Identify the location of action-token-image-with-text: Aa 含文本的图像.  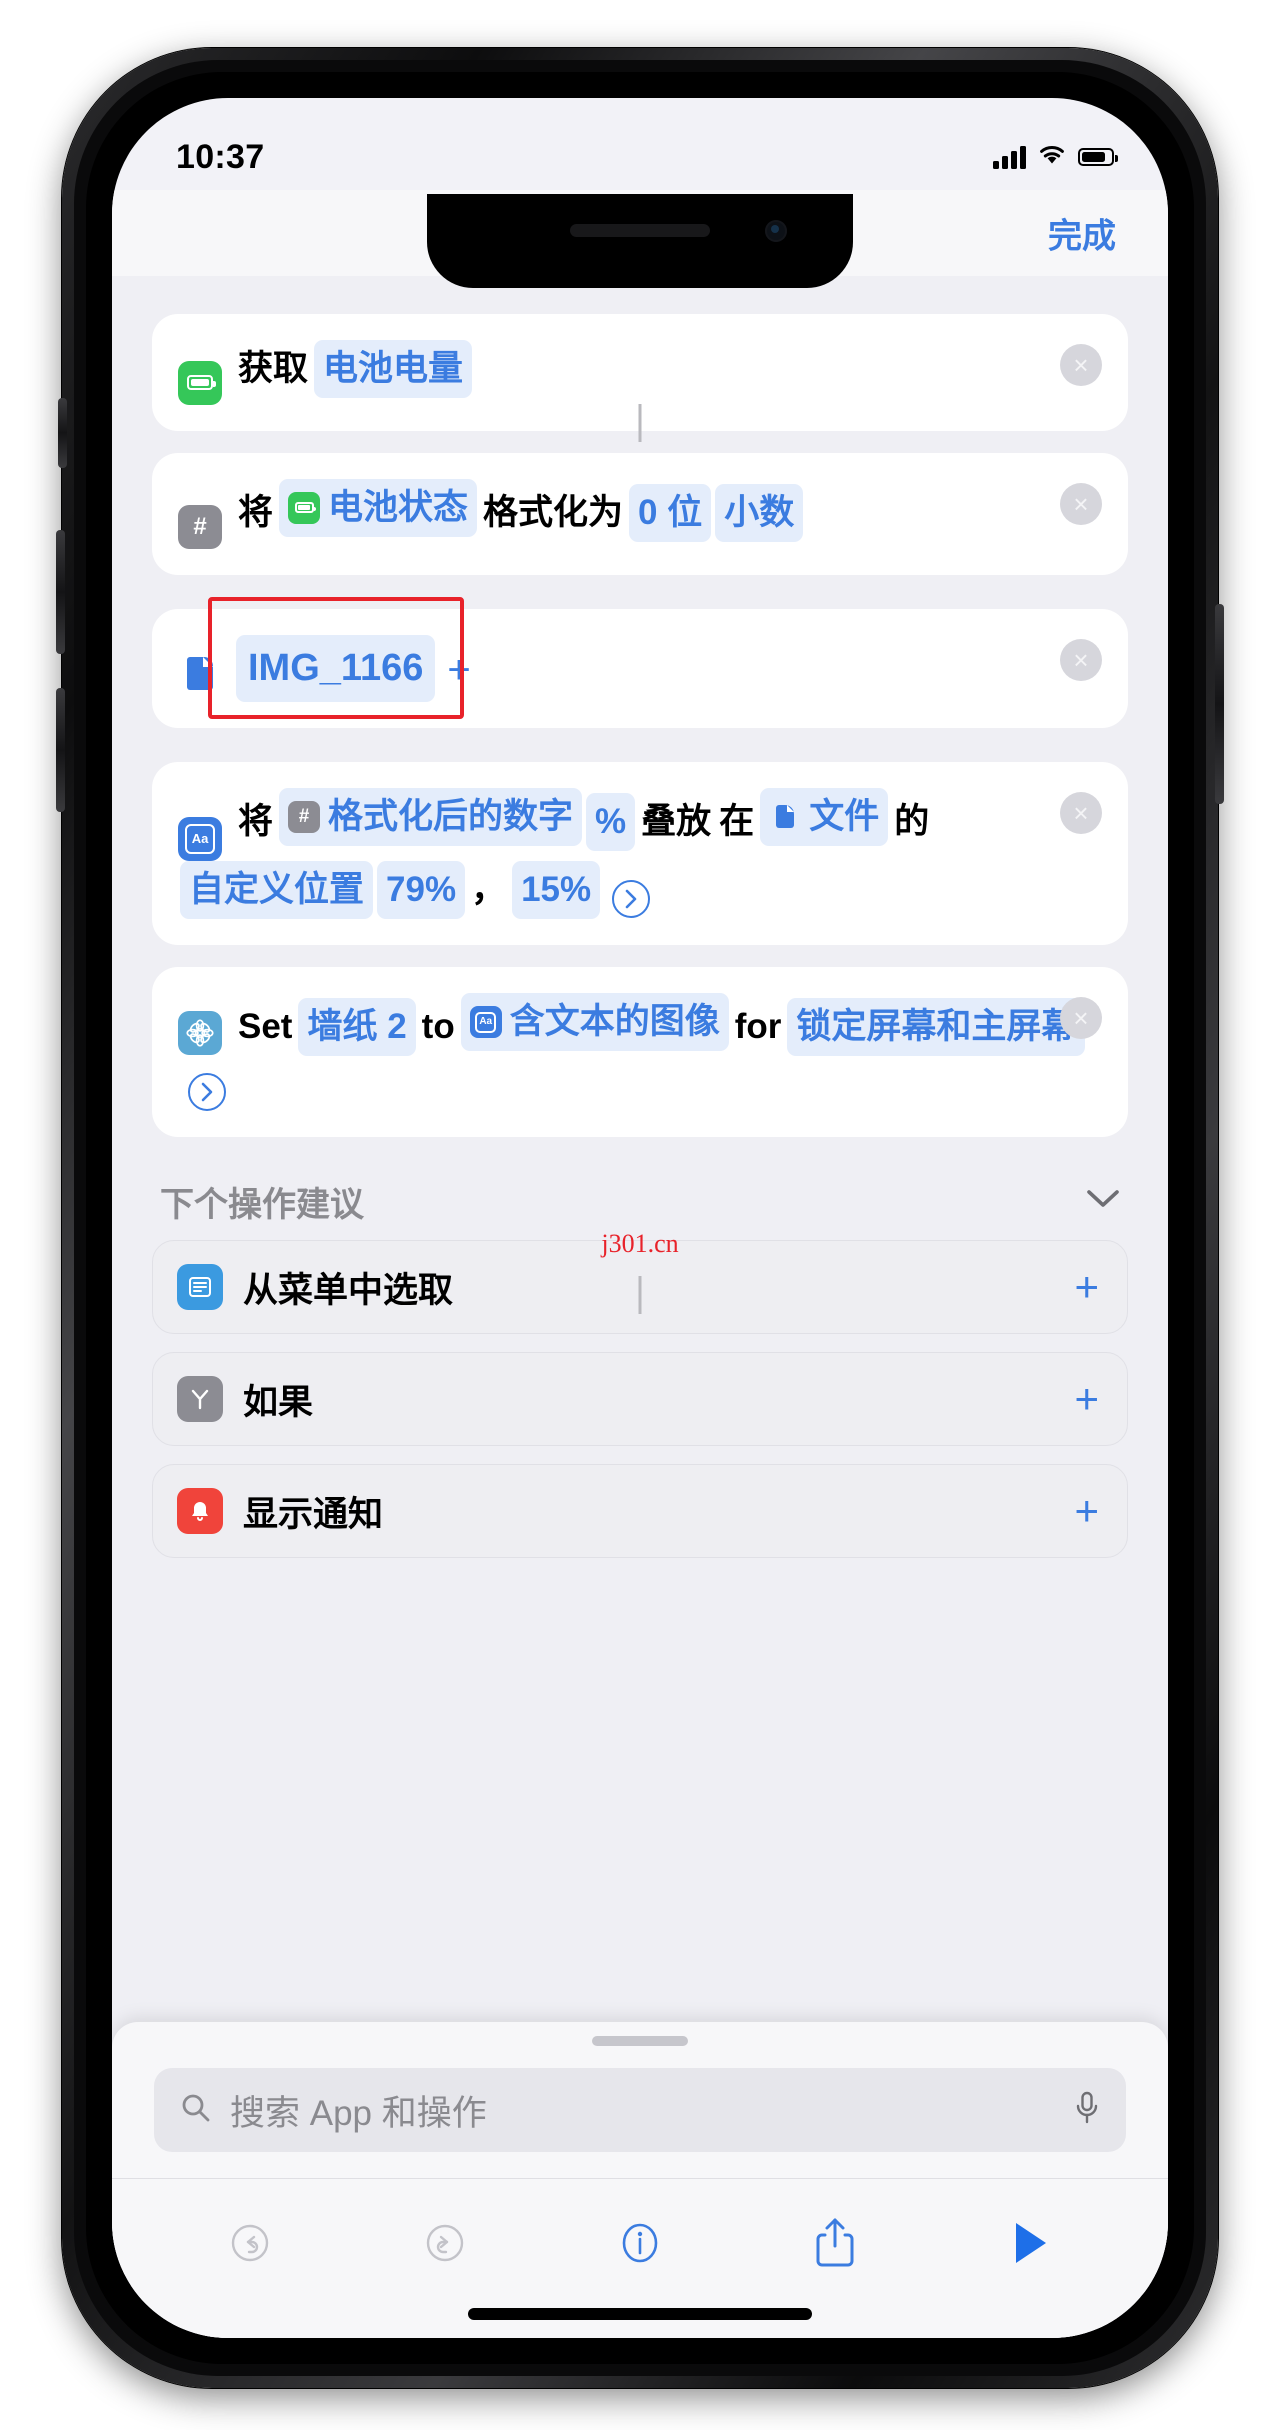
(594, 1022).